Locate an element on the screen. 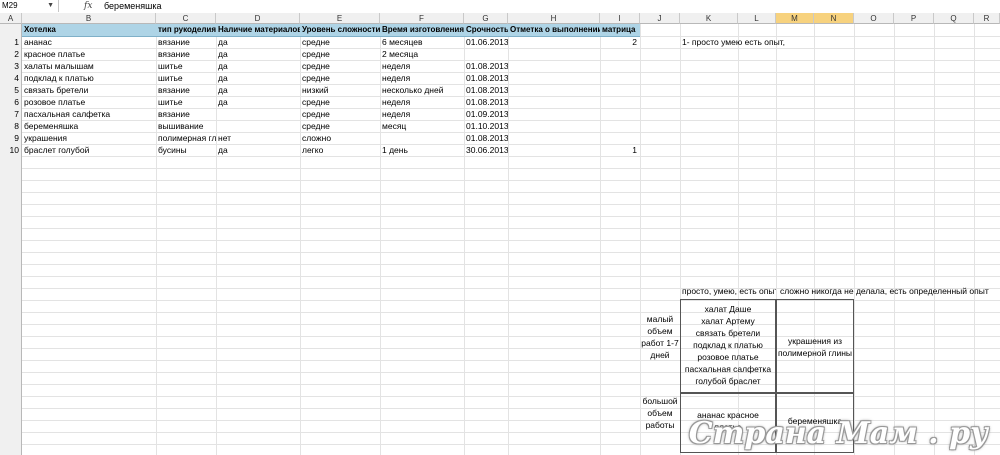 The image size is (1000, 455). cell-time: месяц is located at coordinates (422, 126).